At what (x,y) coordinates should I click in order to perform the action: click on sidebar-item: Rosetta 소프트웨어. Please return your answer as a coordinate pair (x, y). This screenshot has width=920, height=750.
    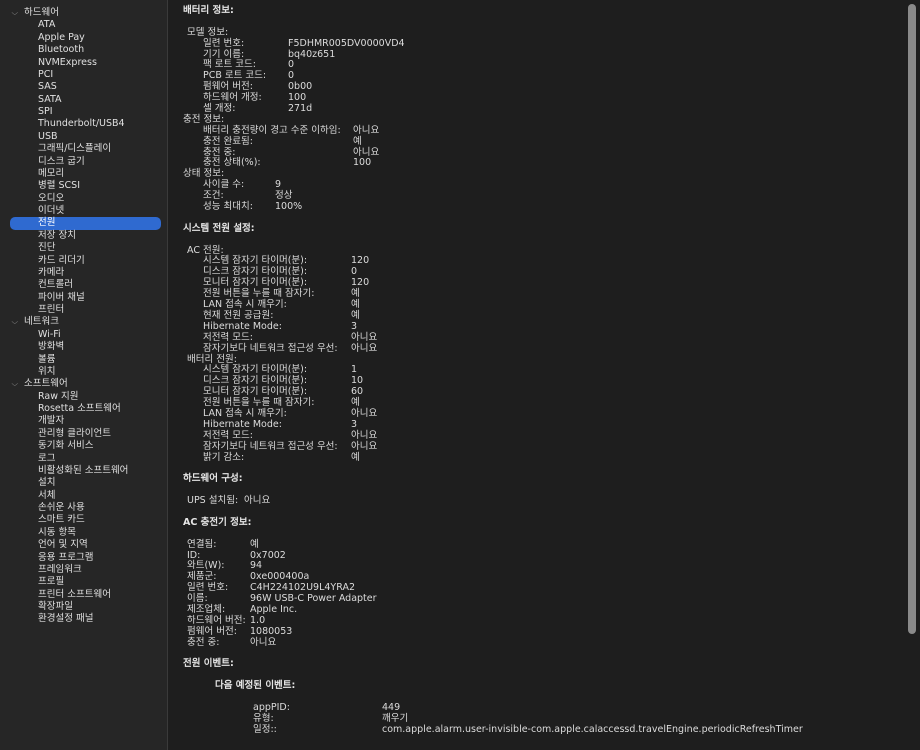
    Looking at the image, I should click on (83, 409).